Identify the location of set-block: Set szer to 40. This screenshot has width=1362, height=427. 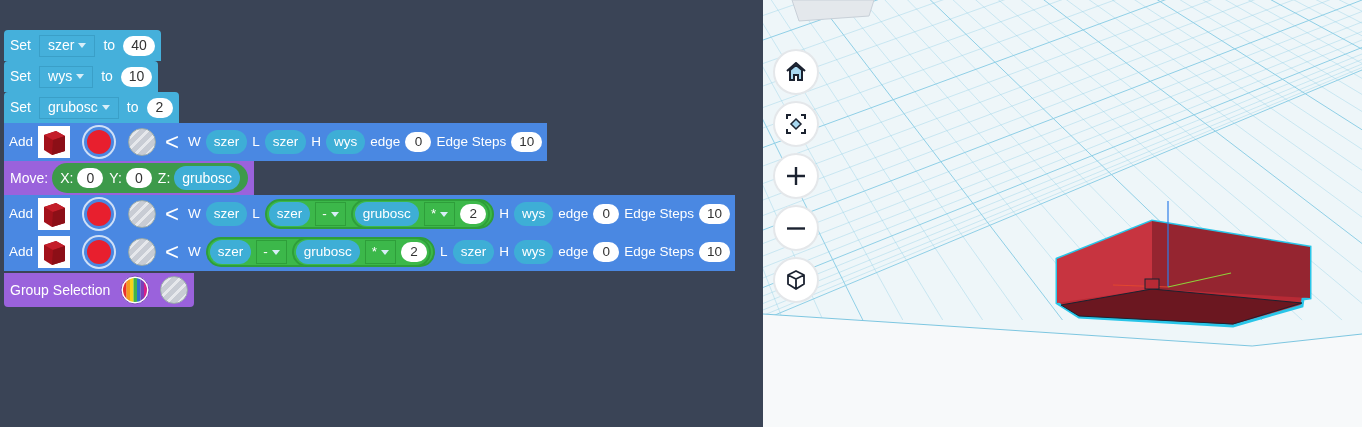
(82, 45).